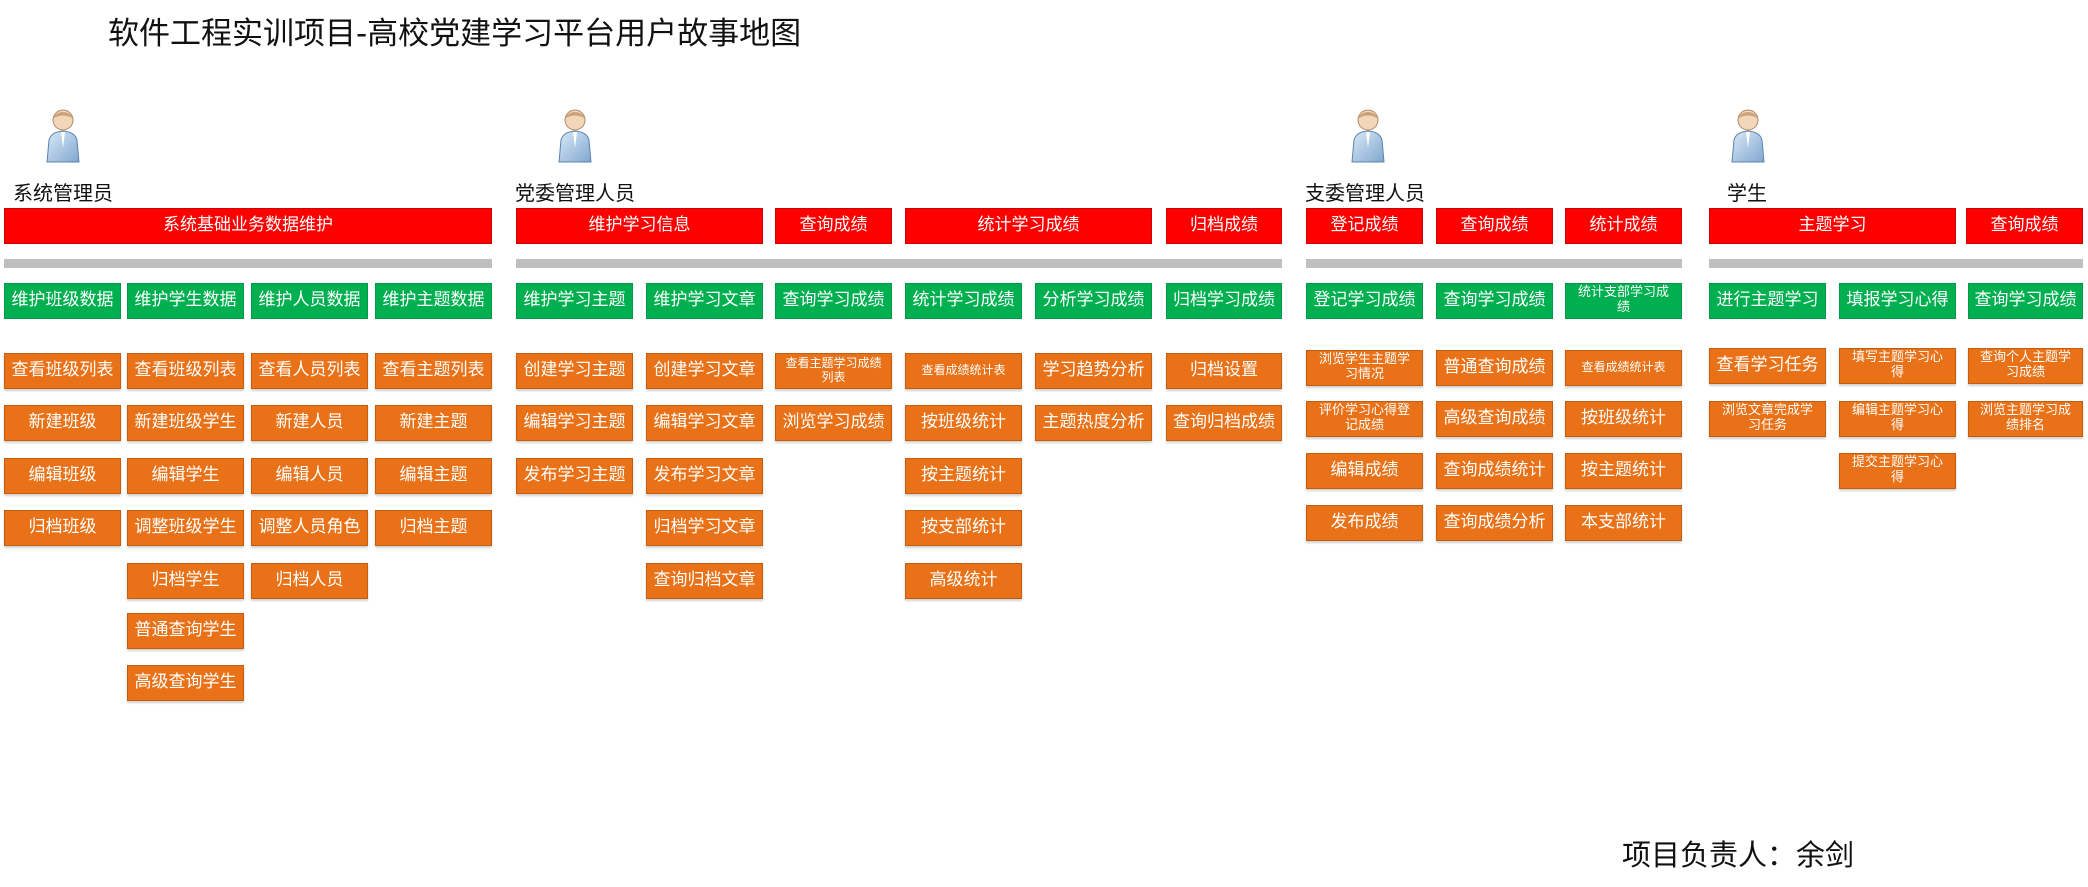  I want to click on story-card: 浏览文章完成学习任务, so click(1767, 419).